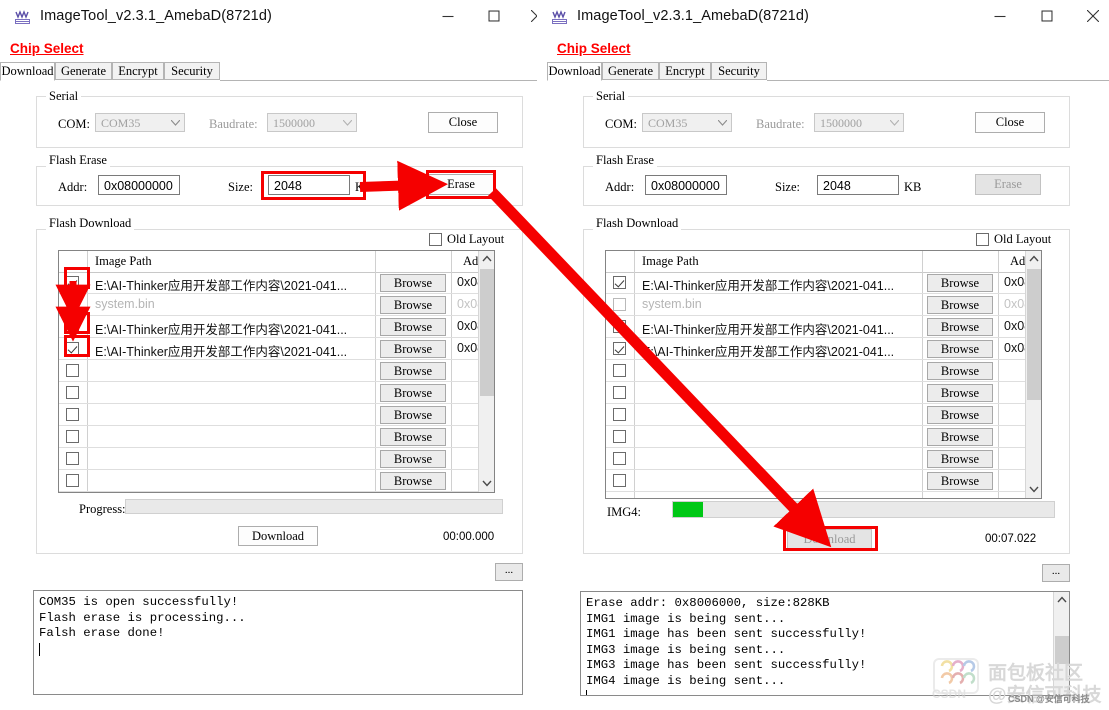 Image resolution: width=1109 pixels, height=710 pixels. Describe the element at coordinates (858, 185) in the screenshot. I see `size-input: 2048` at that location.